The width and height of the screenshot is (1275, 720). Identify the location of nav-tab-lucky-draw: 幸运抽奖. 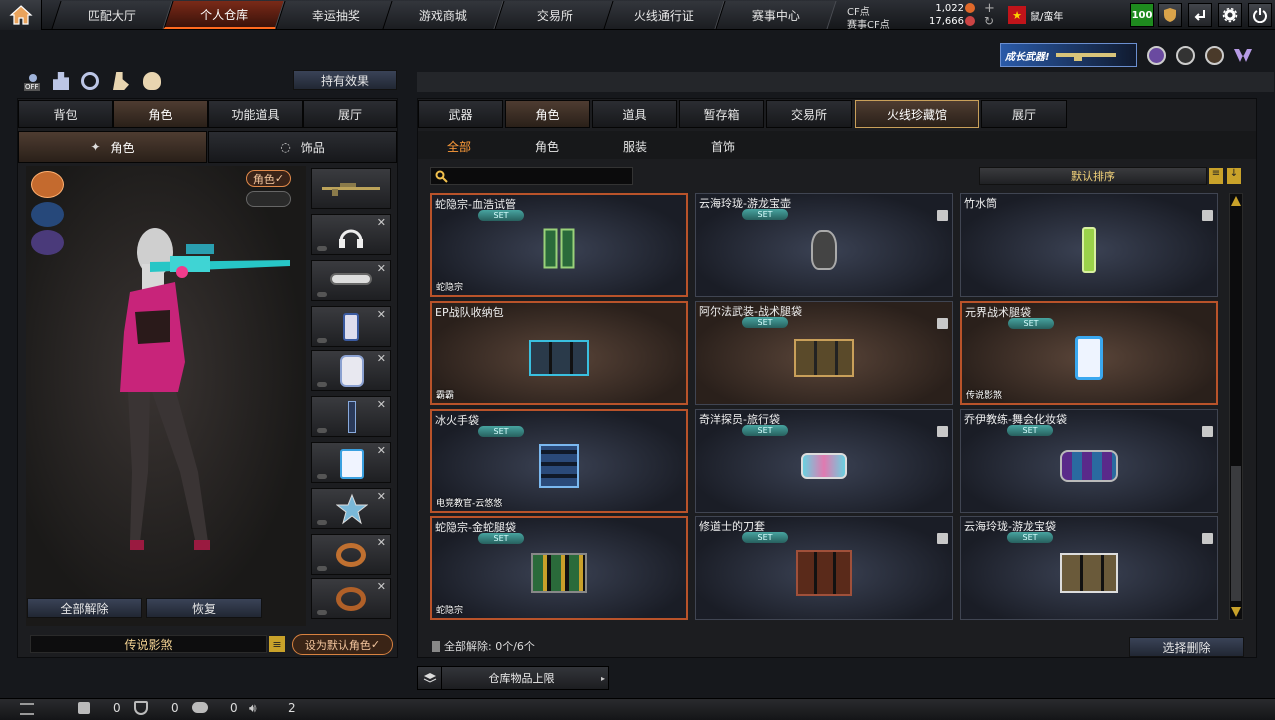
(336, 15).